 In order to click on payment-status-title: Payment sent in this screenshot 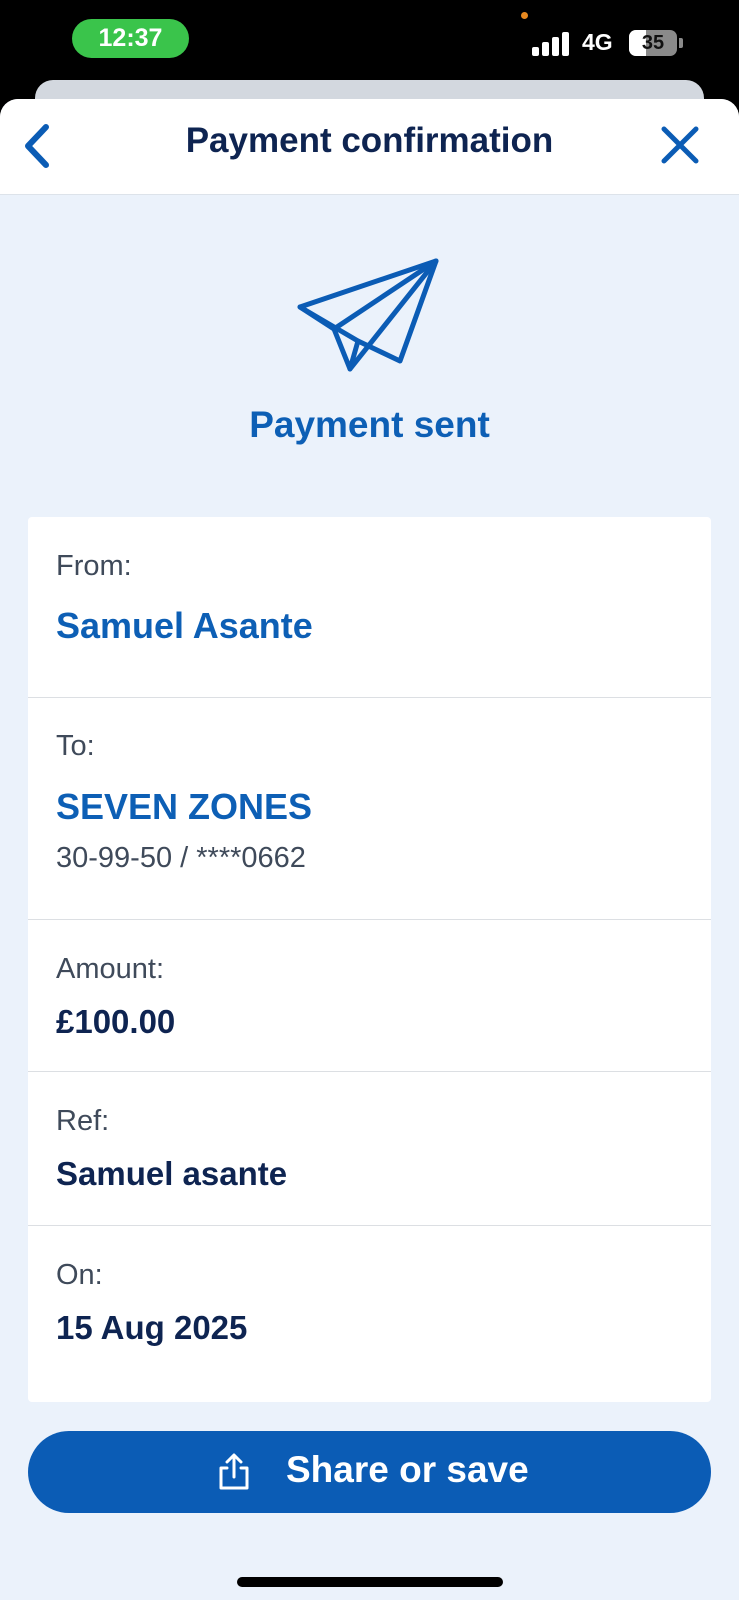, I will do `click(369, 424)`.